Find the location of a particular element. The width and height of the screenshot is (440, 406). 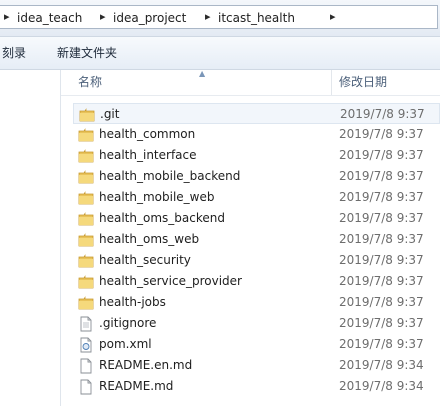

file-row: health_common 2019/7/8 9:37 is located at coordinates (256, 134).